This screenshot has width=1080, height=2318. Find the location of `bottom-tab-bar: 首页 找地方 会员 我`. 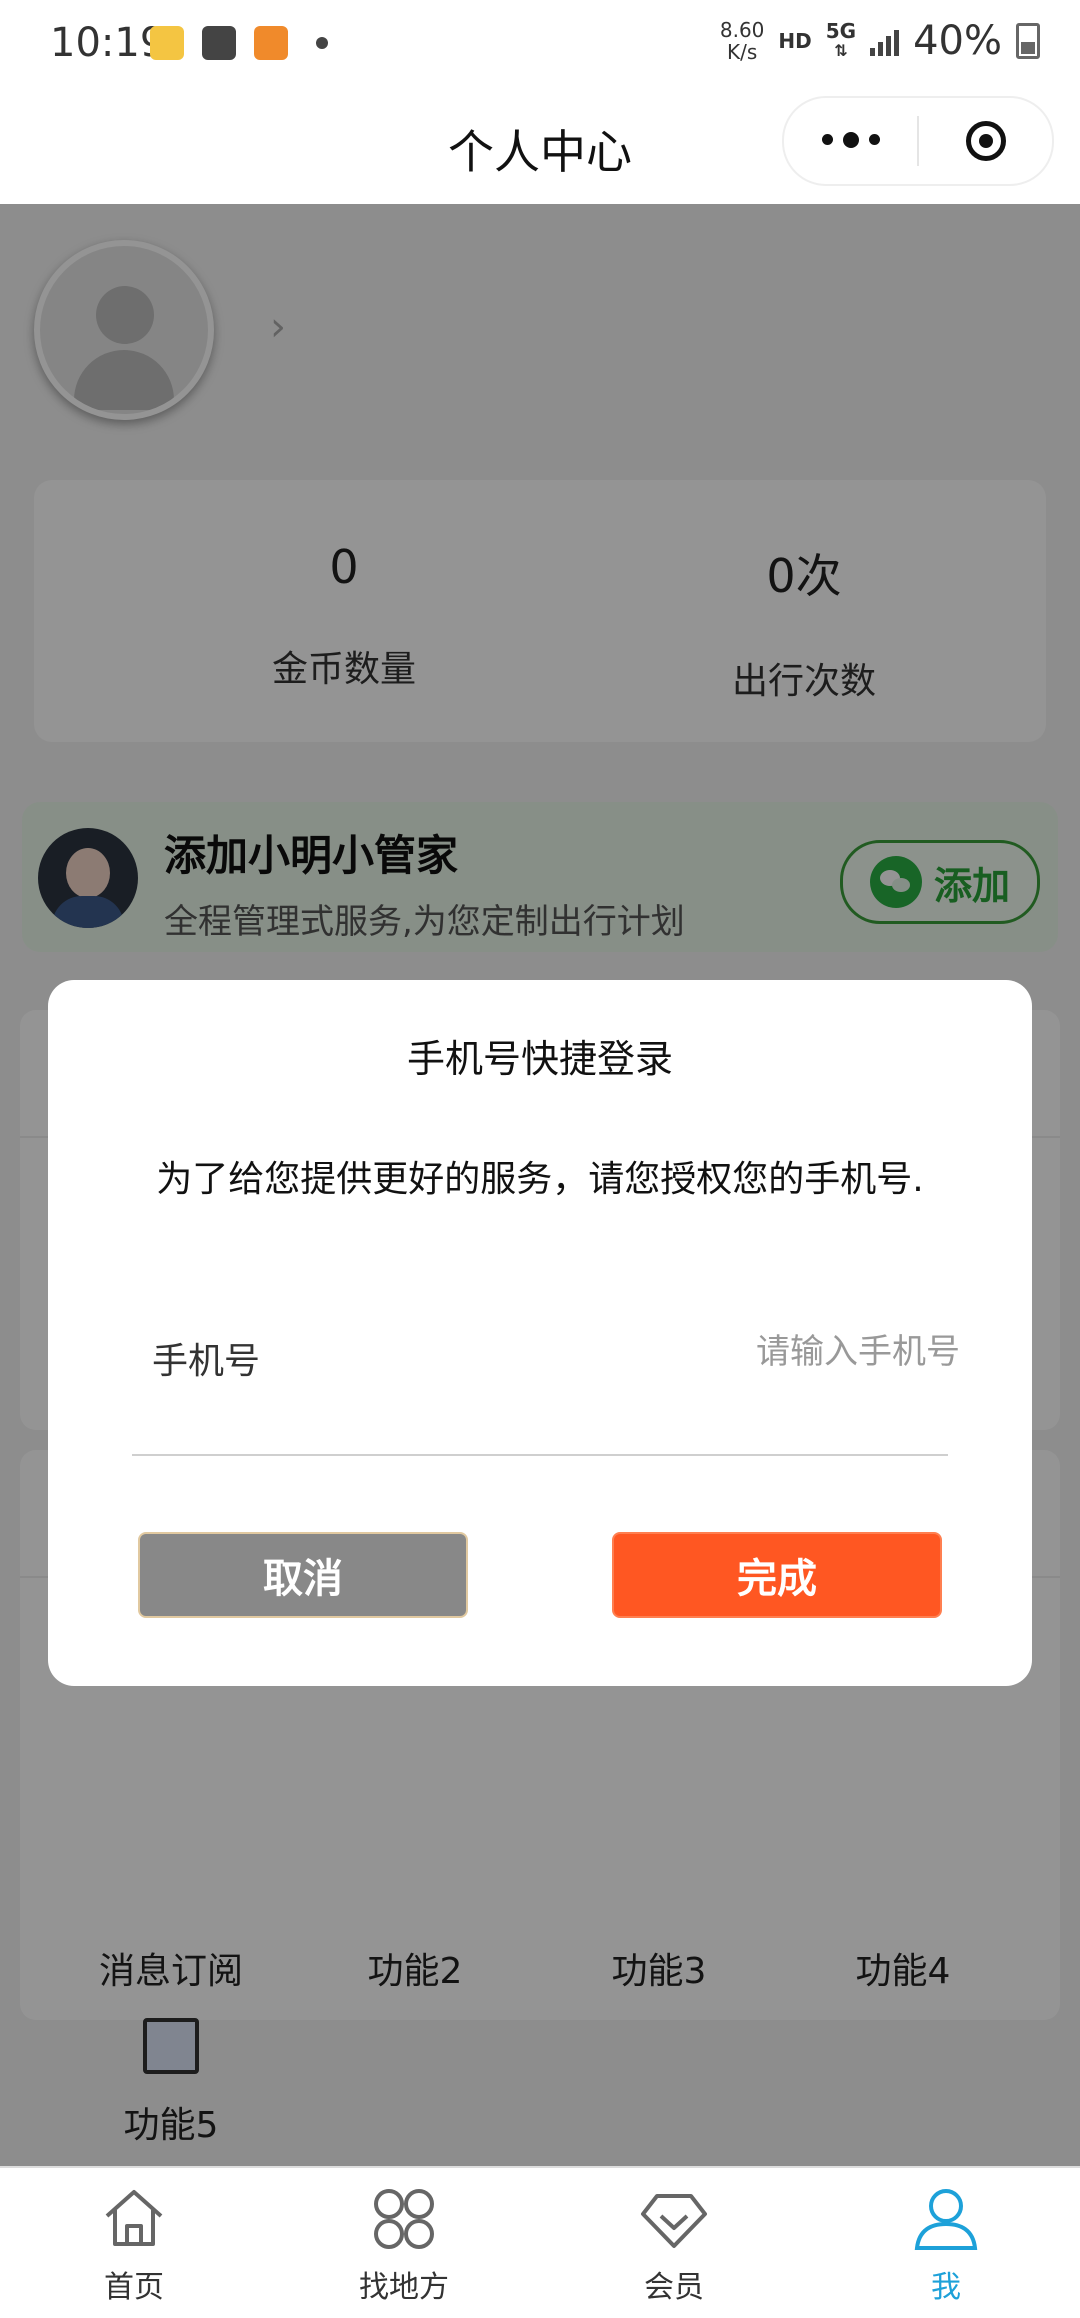

bottom-tab-bar: 首页 找地方 会员 我 is located at coordinates (540, 2242).